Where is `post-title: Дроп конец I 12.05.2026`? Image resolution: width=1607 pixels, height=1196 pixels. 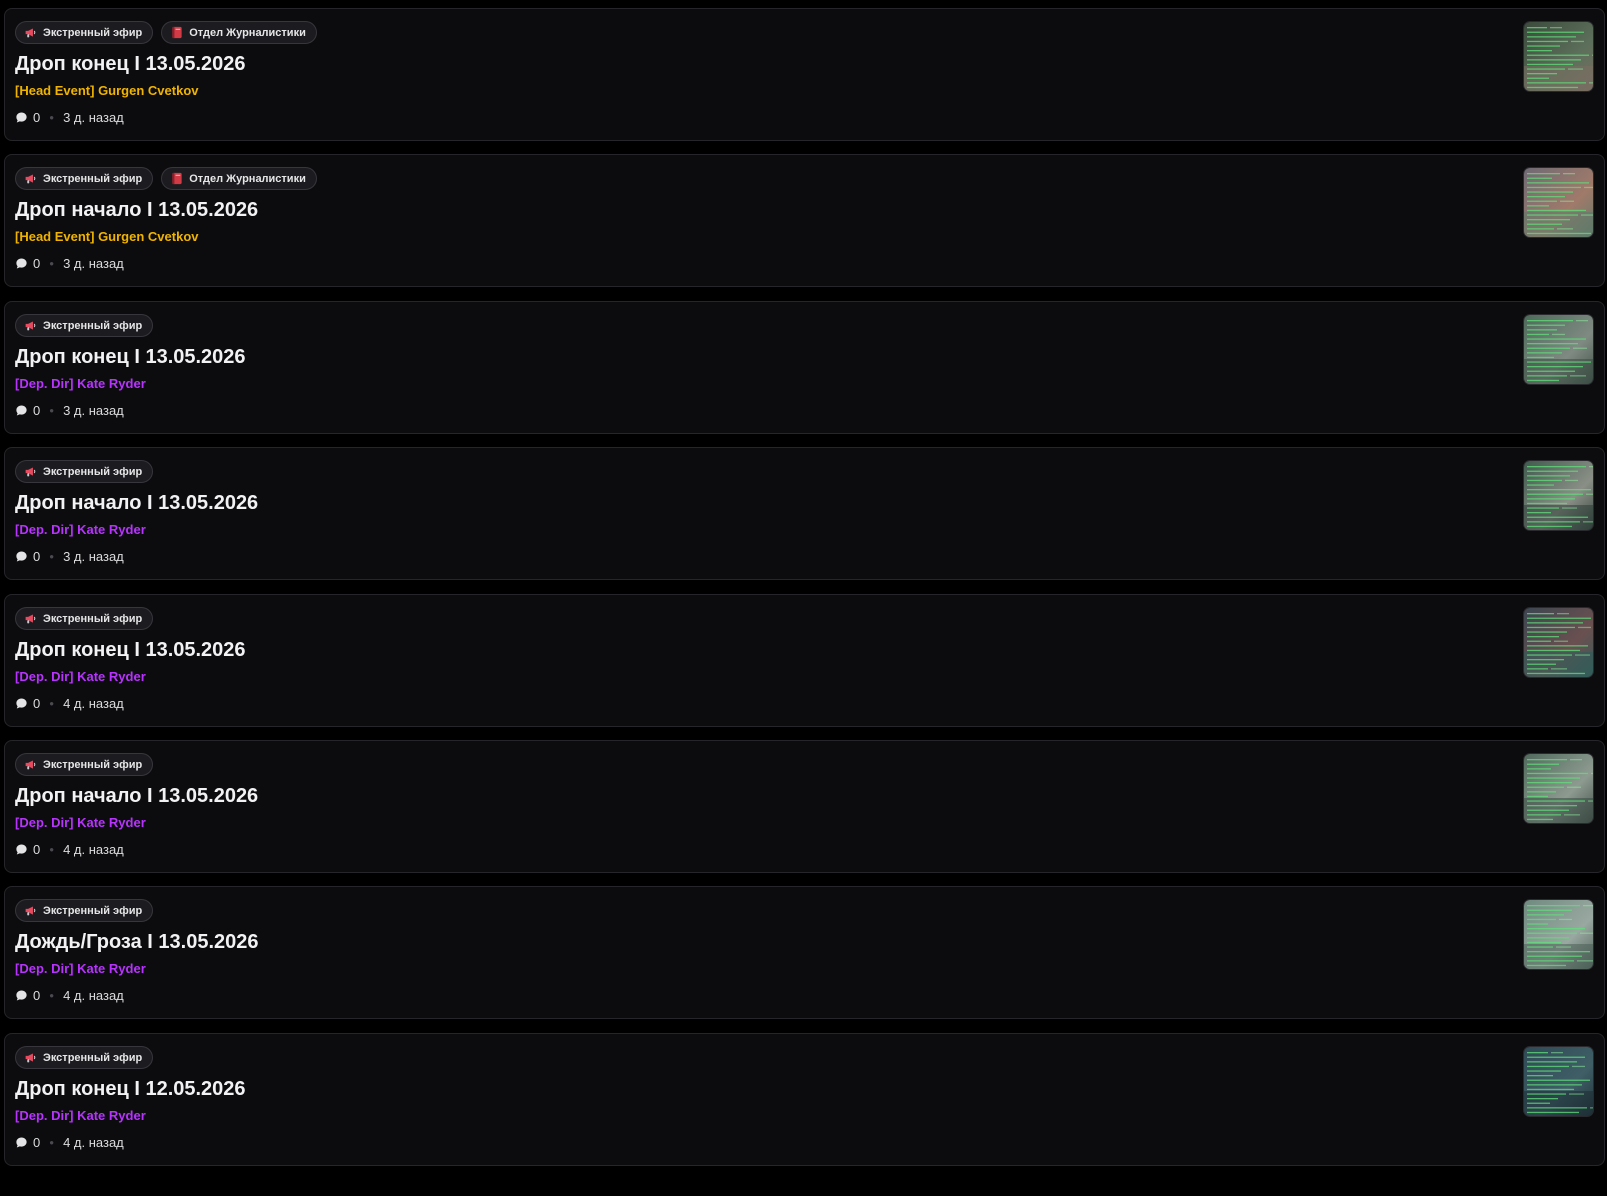
post-title: Дроп конец I 12.05.2026 is located at coordinates (130, 1089).